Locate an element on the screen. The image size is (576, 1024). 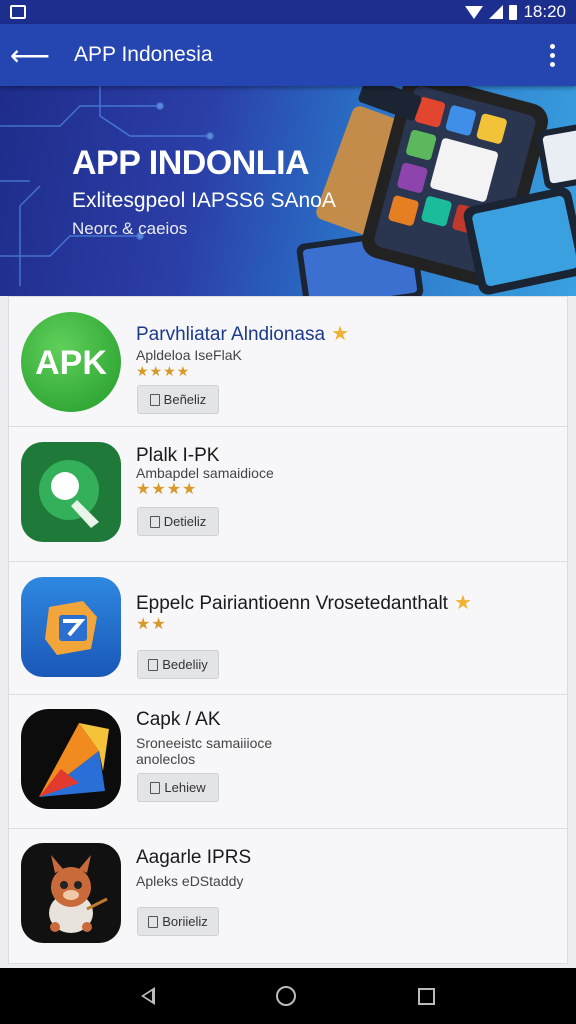
system-navigation-bar is located at coordinates (288, 996).